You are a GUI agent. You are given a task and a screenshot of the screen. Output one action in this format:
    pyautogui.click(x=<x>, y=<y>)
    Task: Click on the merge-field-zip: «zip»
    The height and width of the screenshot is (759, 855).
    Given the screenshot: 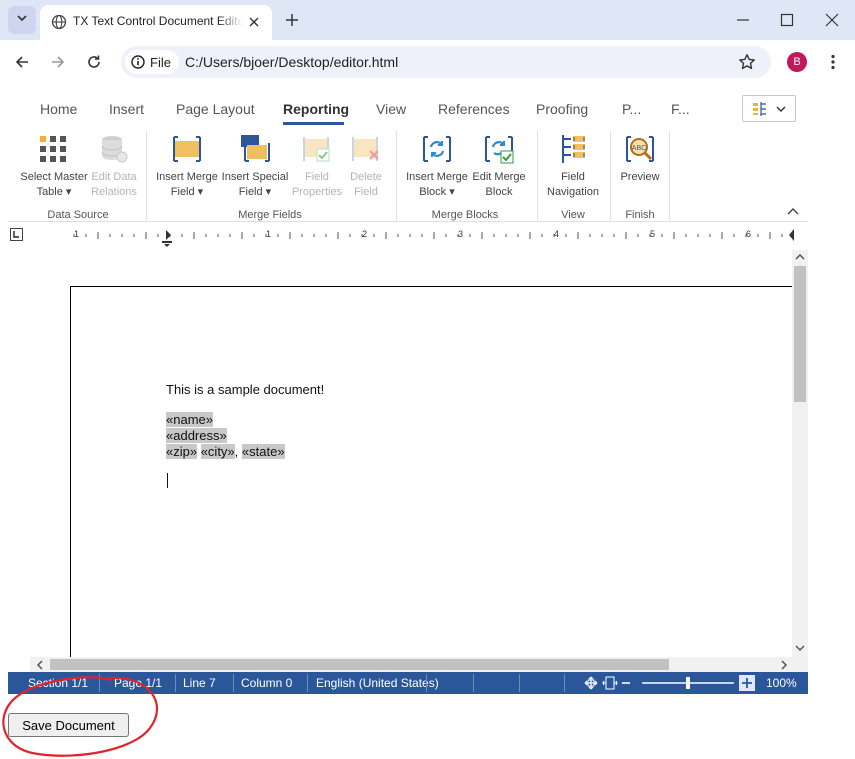 What is the action you would take?
    pyautogui.click(x=182, y=451)
    